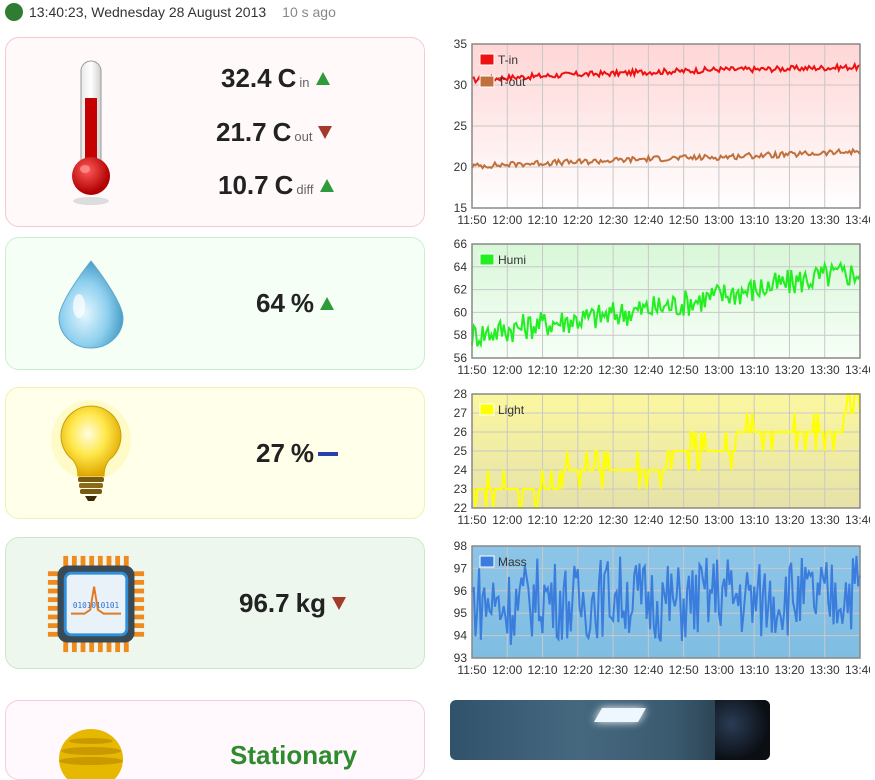 The height and width of the screenshot is (780, 875). I want to click on y-tick-label: 24, so click(461, 470).